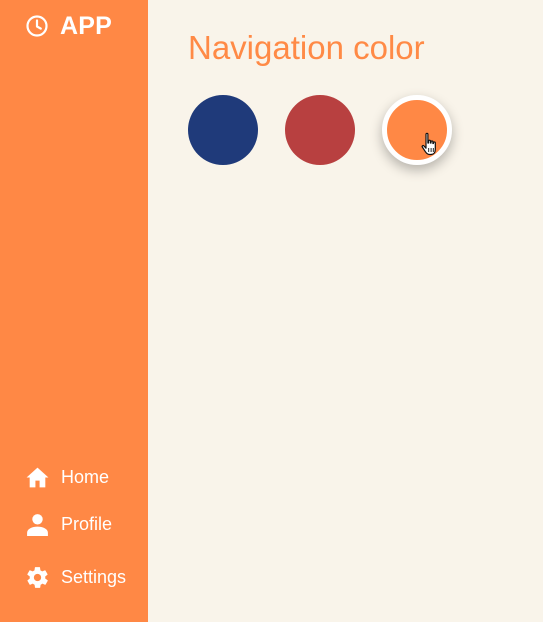 The height and width of the screenshot is (622, 543). I want to click on sidebar-item-home: Home, so click(67, 477).